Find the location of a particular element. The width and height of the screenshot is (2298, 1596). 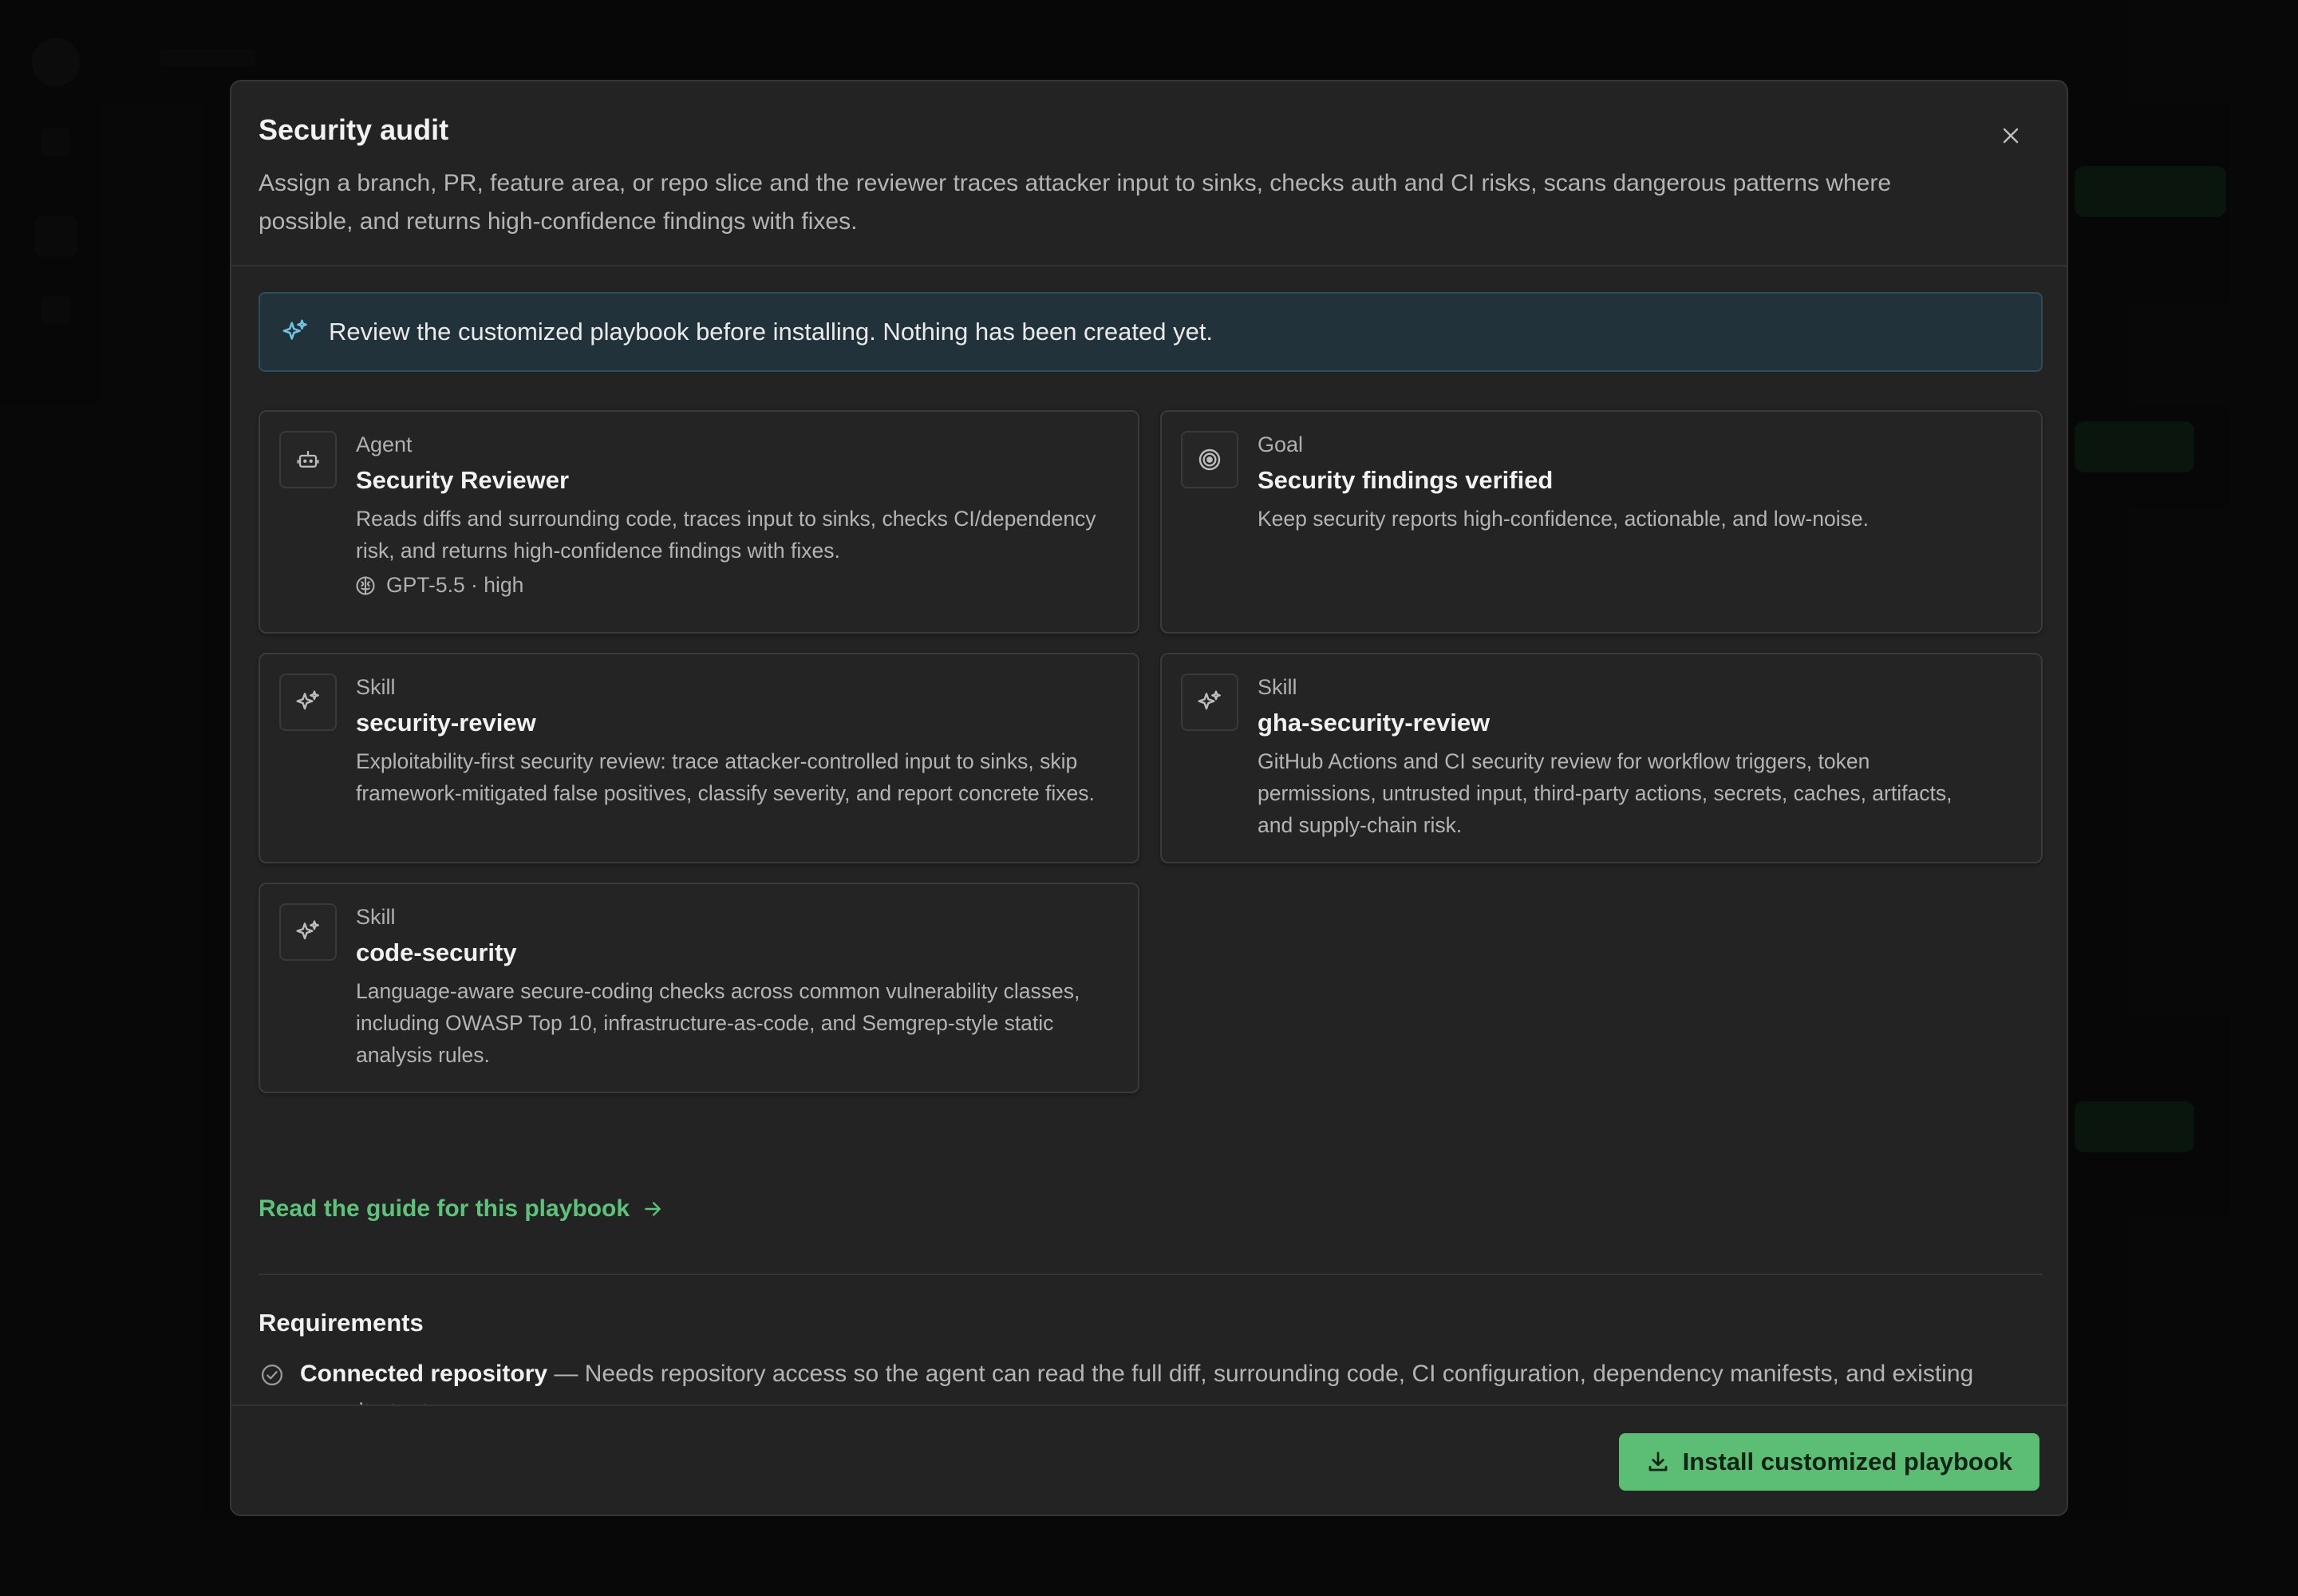

brain-icon is located at coordinates (365, 585).